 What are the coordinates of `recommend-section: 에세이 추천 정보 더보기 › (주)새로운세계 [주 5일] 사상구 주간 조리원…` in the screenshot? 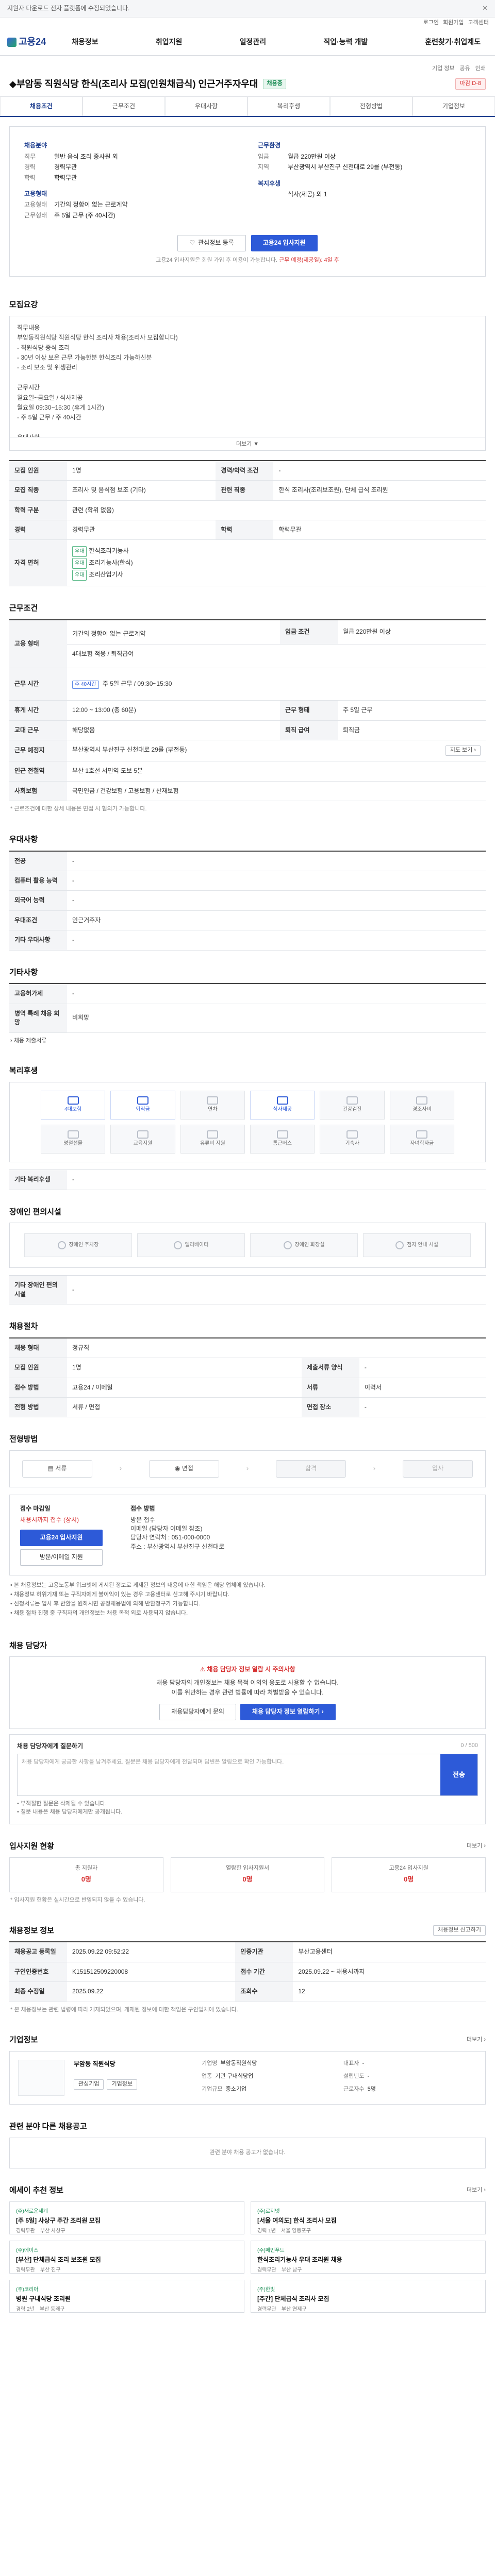 It's located at (247, 2244).